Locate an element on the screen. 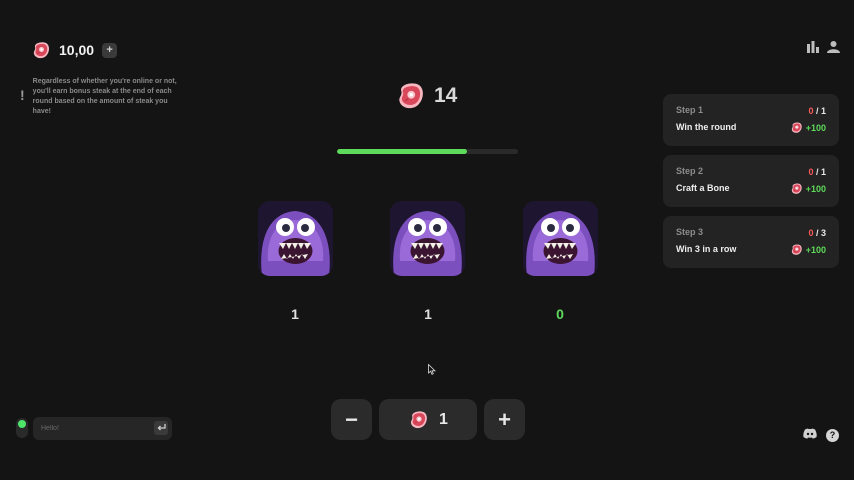 This screenshot has width=854, height=480. monster-count-2: 1 is located at coordinates (428, 314).